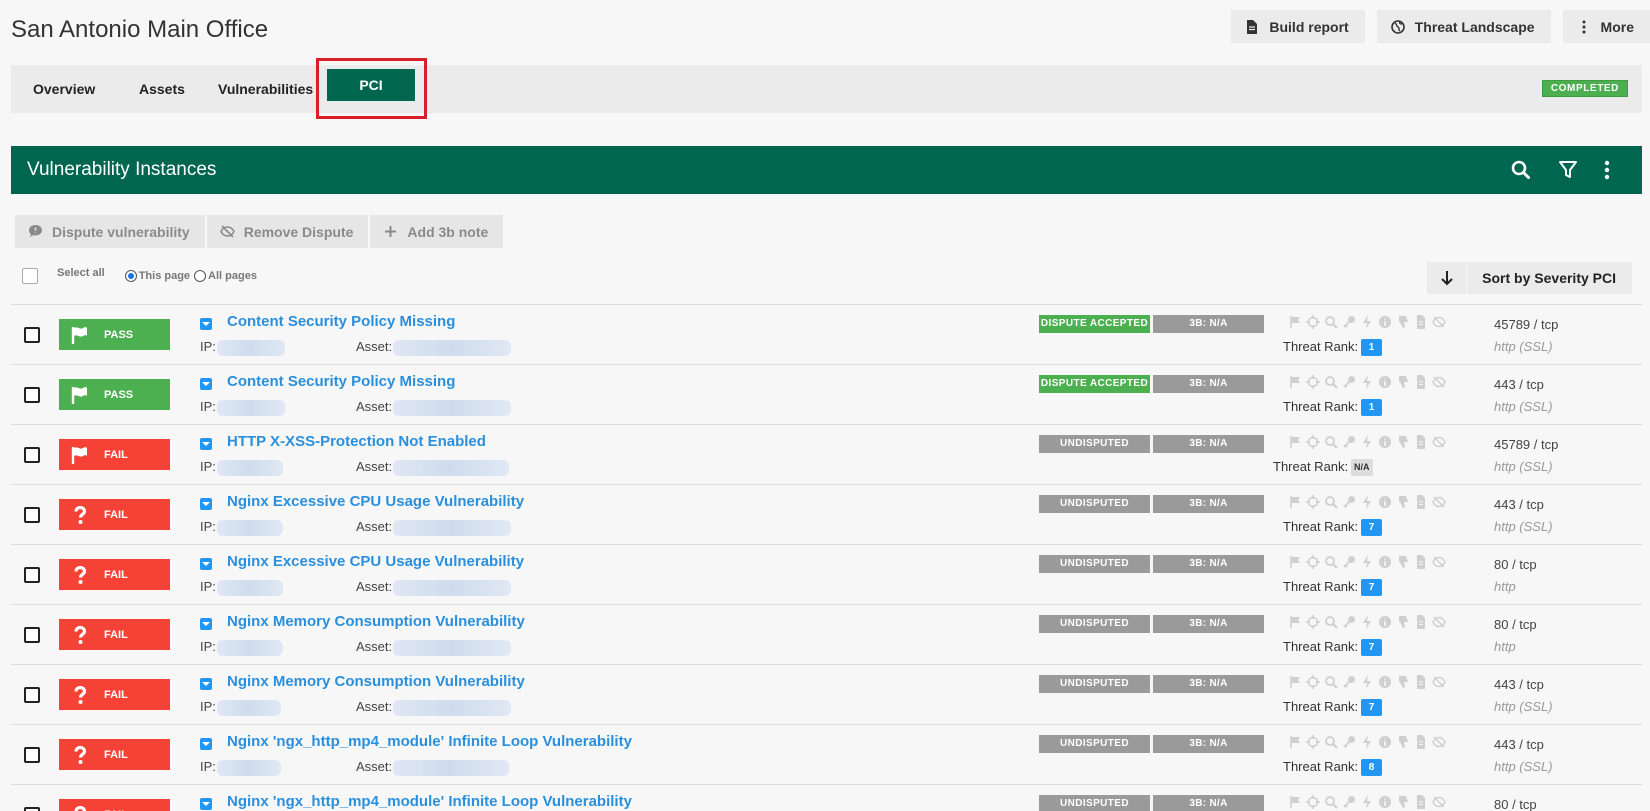 Image resolution: width=1650 pixels, height=811 pixels. Describe the element at coordinates (1447, 278) in the screenshot. I see `sort-direction-button` at that location.